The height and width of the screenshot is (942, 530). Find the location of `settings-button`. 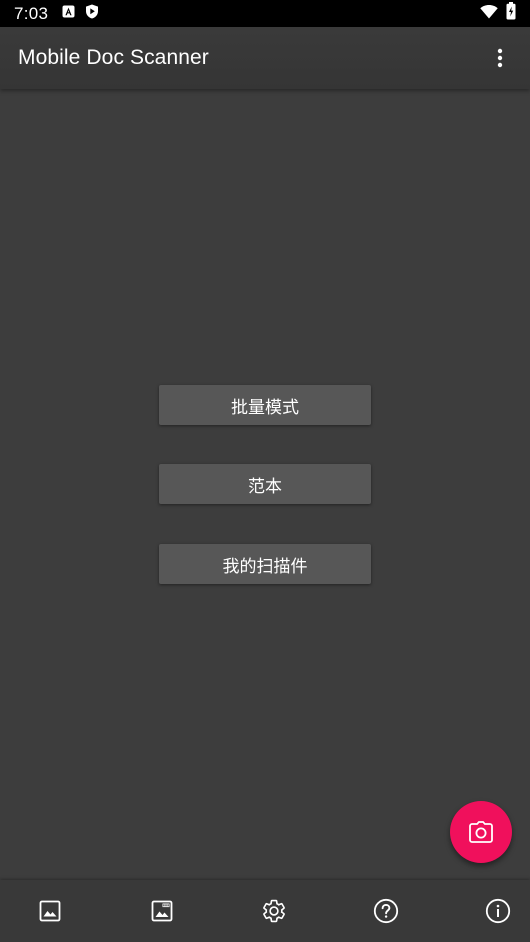

settings-button is located at coordinates (274, 911).